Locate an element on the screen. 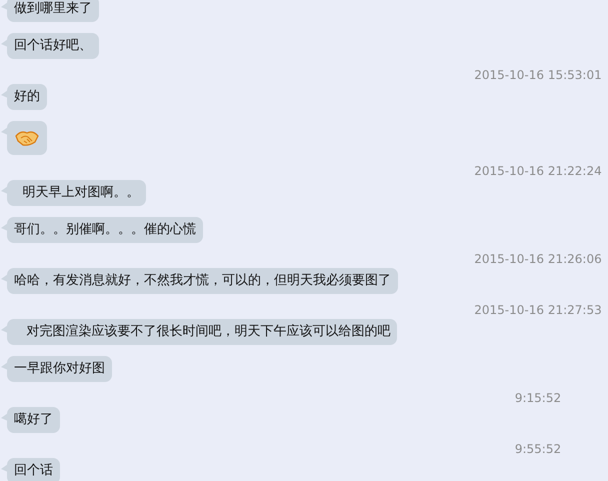  message-bubble: 做到哪里来了 is located at coordinates (53, 11).